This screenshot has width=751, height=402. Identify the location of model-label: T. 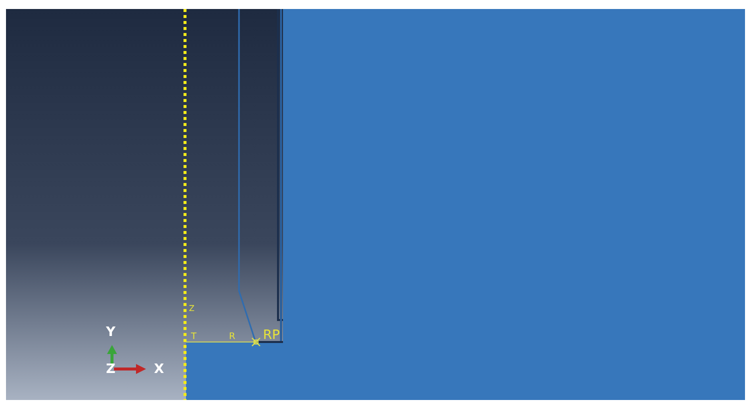
(193, 337).